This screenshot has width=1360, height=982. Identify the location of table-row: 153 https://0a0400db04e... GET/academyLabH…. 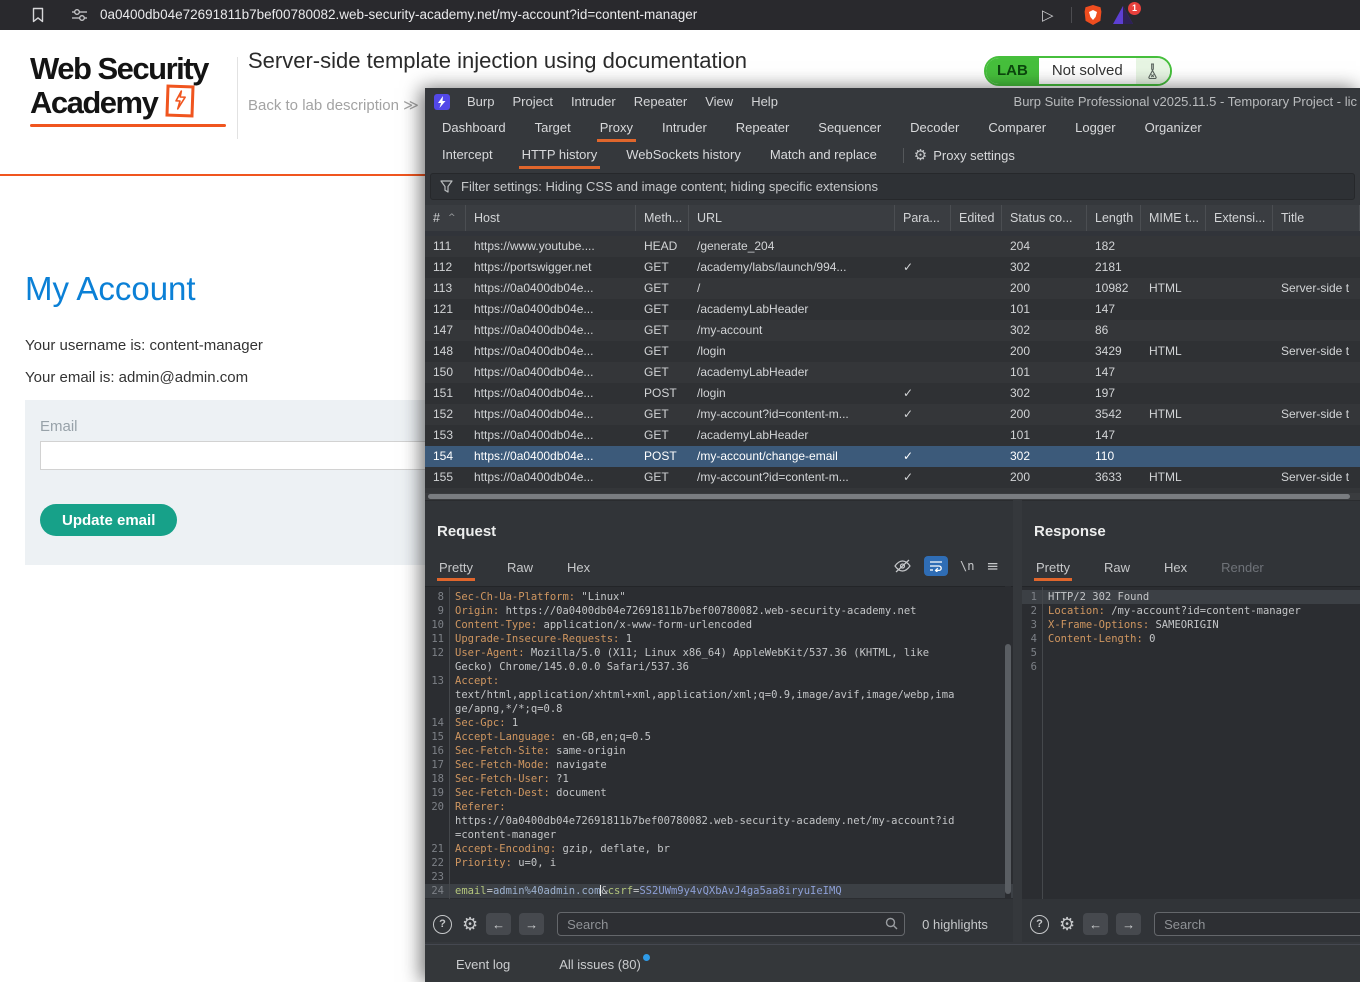
(892, 435).